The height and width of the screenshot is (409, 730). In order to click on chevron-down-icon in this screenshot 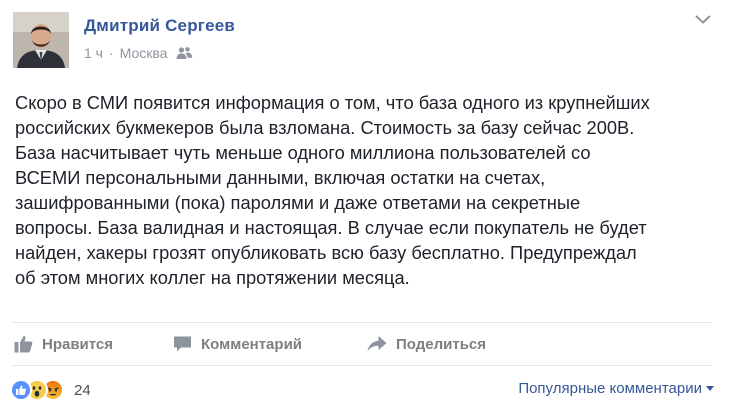, I will do `click(703, 19)`.